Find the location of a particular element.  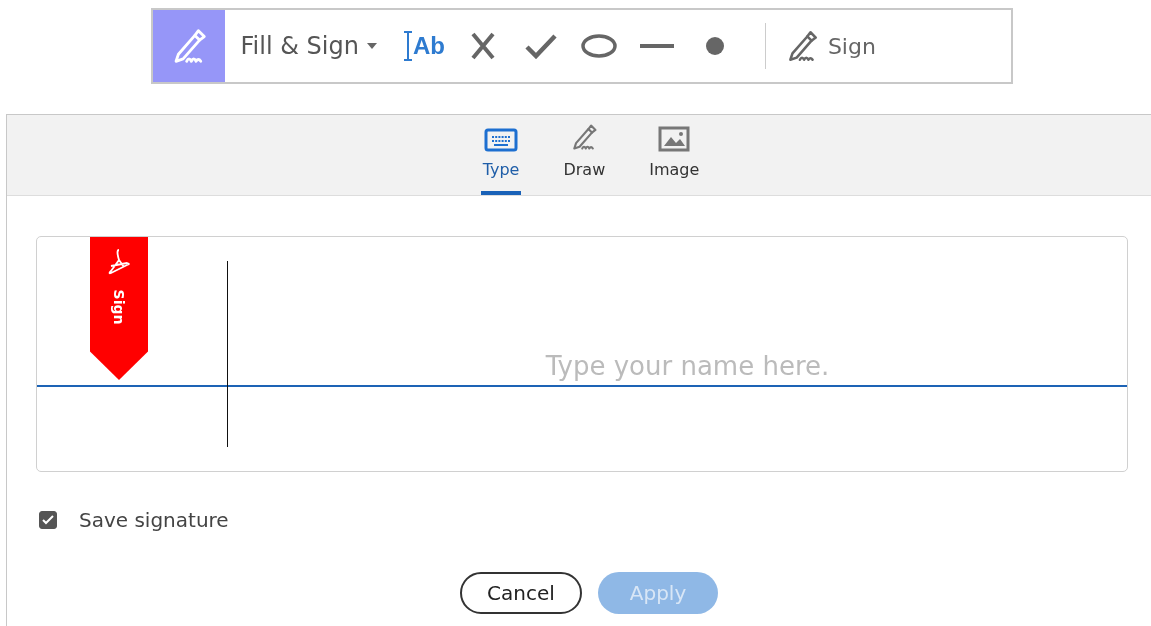

text-cursor-icon is located at coordinates (407, 46).